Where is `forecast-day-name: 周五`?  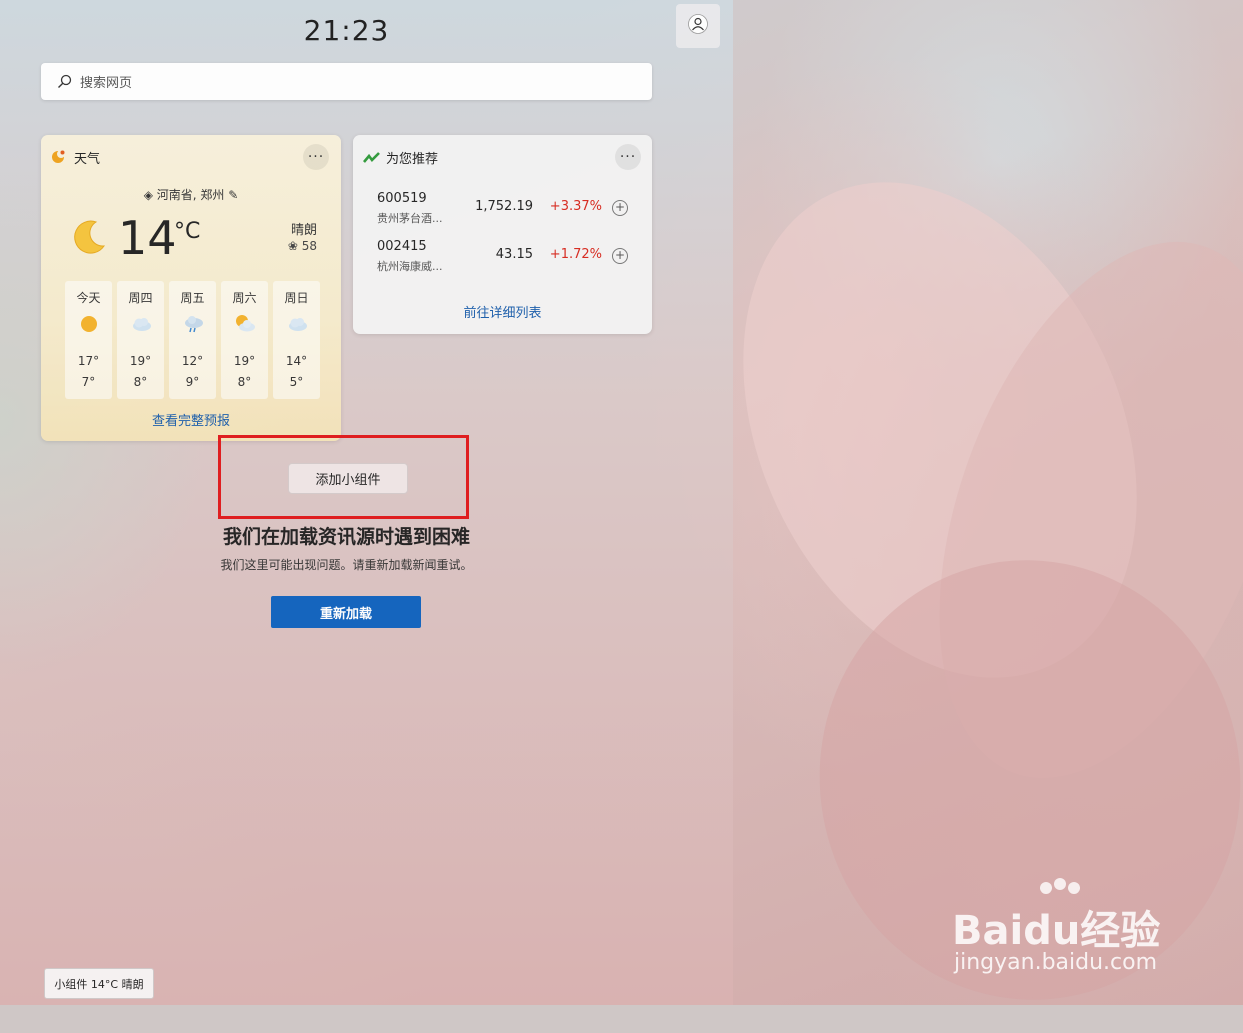
forecast-day-name: 周五 is located at coordinates (192, 298).